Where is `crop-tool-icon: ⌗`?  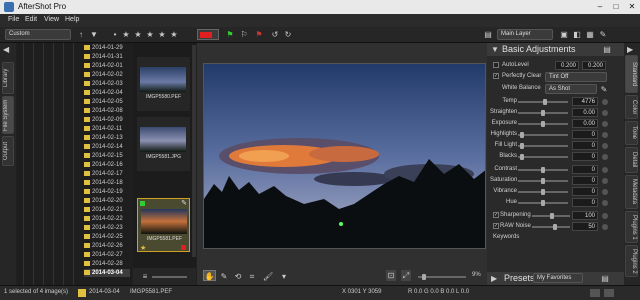
crop-tool-icon: ⌗ is located at coordinates (252, 276).